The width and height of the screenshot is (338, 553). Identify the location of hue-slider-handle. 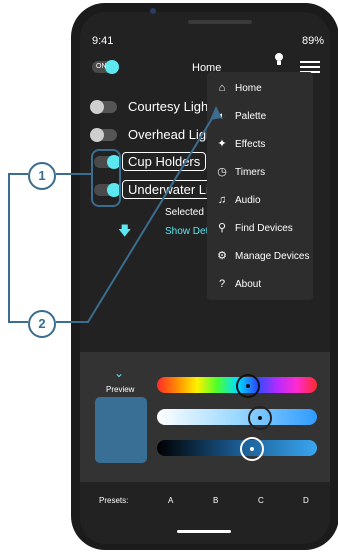
(248, 386).